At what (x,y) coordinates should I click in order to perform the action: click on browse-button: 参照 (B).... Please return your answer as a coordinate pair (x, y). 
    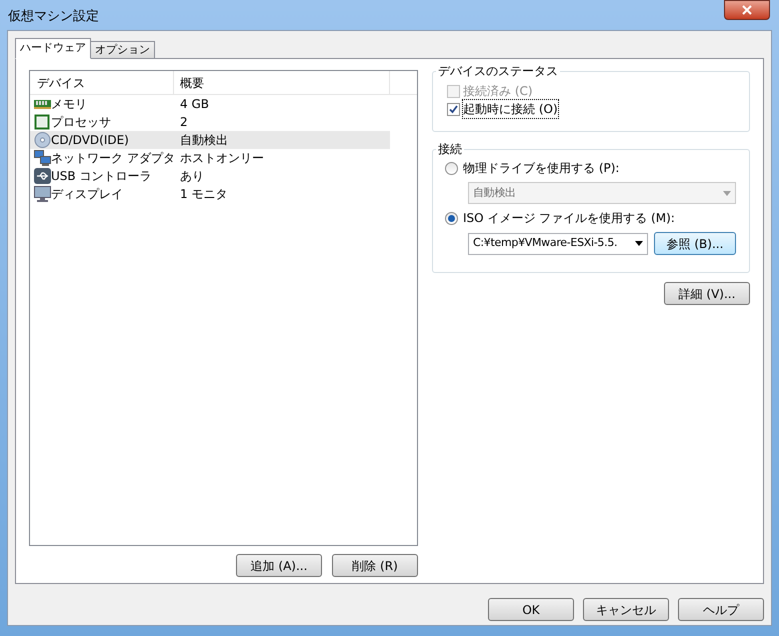
    Looking at the image, I should click on (695, 243).